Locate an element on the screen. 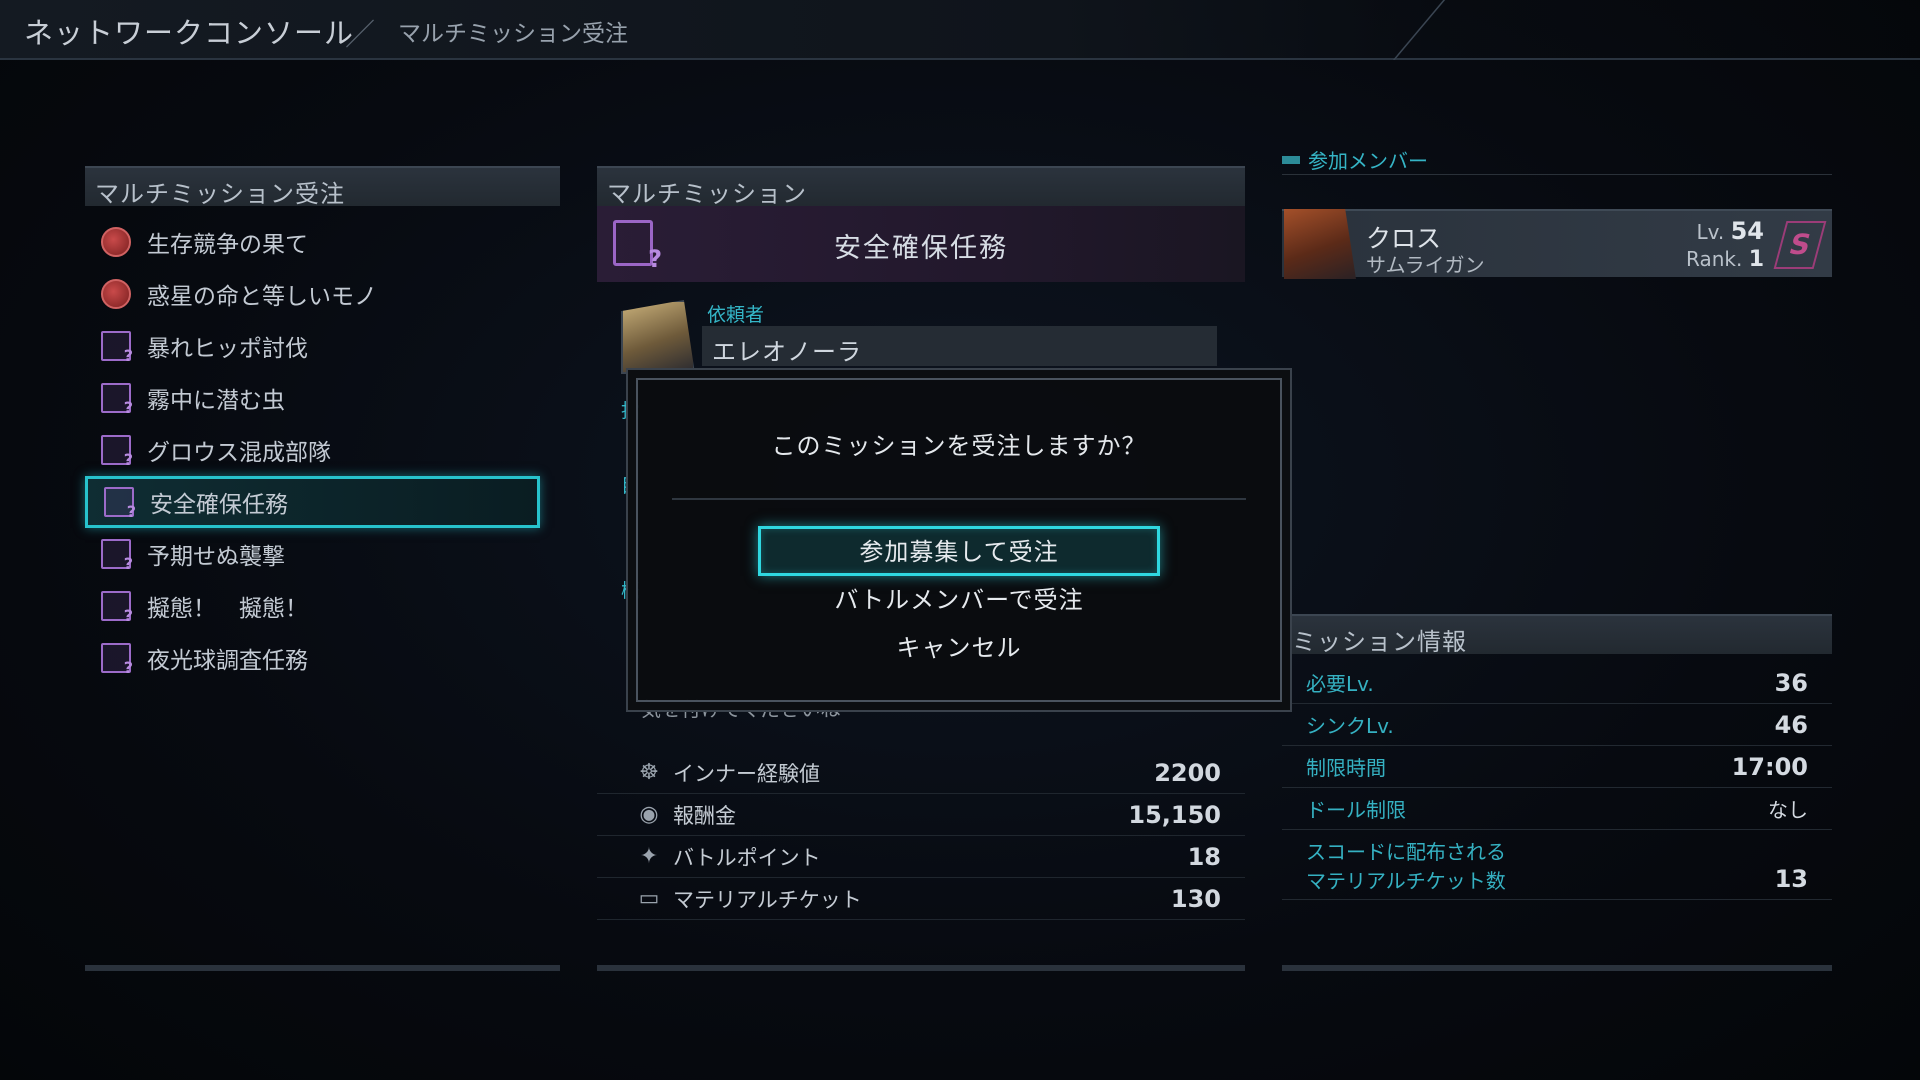 This screenshot has width=1920, height=1080. member-level: Lv. 54 is located at coordinates (1730, 231).